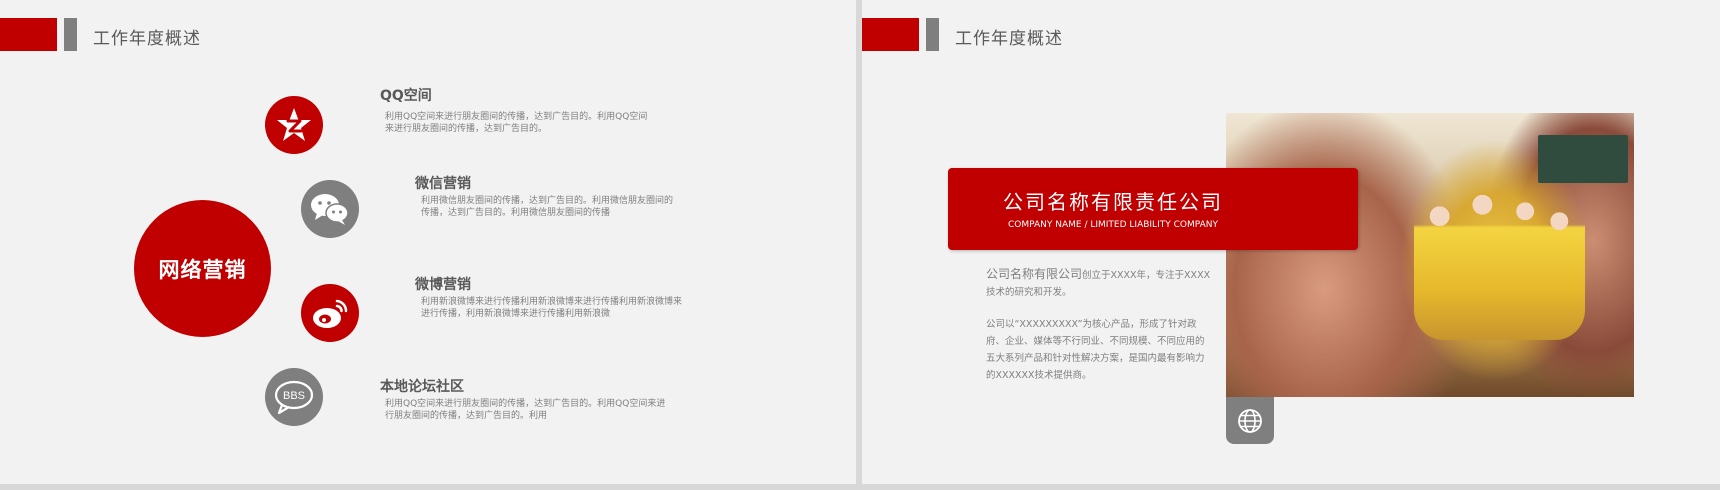  I want to click on company-name-en: COMPANY NAME / LIMITED LIABILITY COMPANY, so click(1113, 225).